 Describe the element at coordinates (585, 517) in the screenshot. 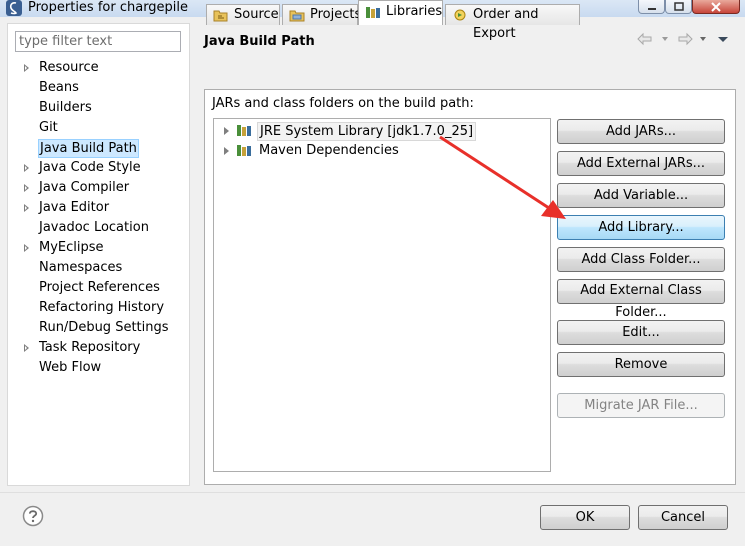

I see `ok-button: OK` at that location.